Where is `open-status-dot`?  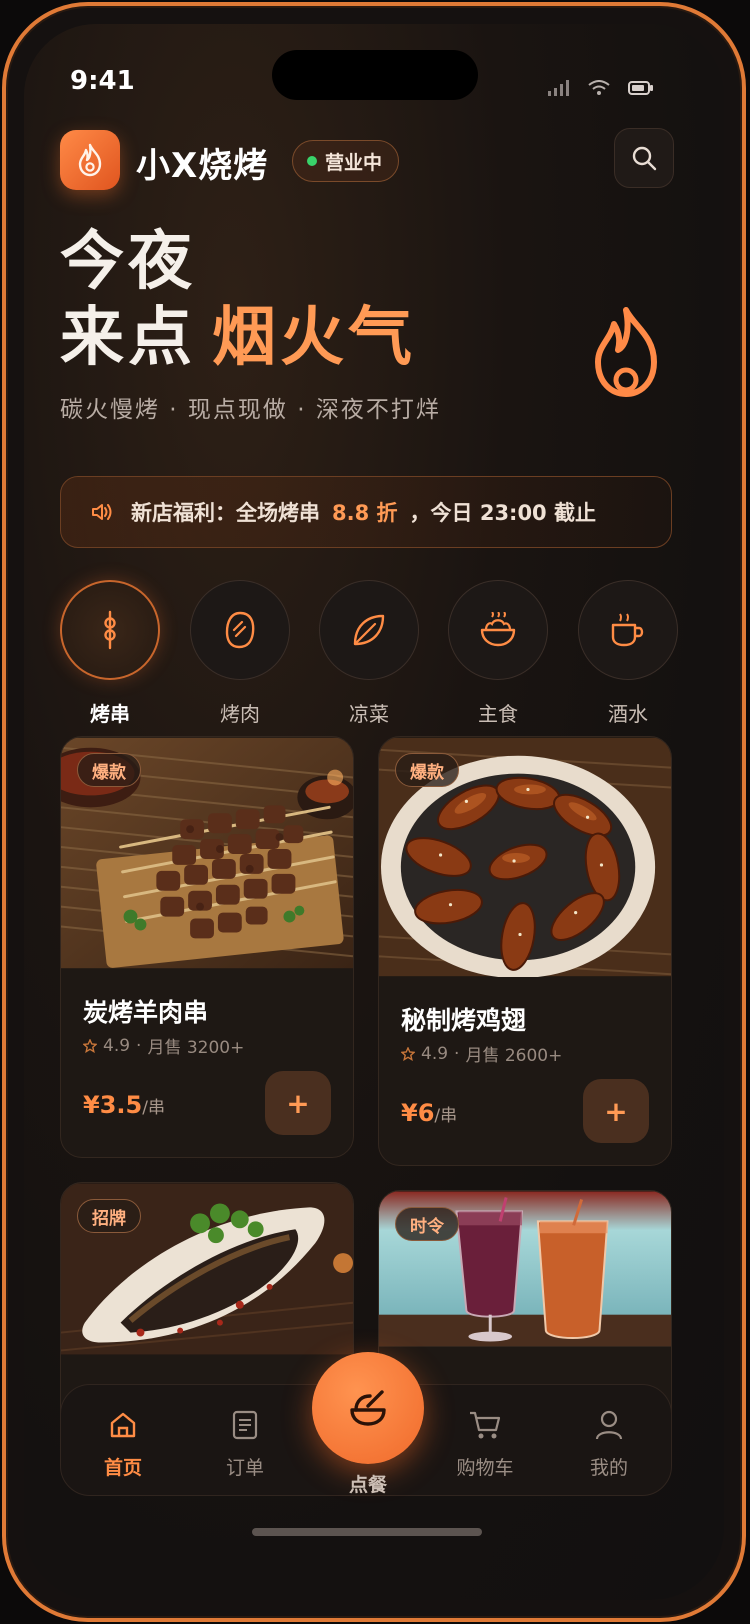 open-status-dot is located at coordinates (312, 161).